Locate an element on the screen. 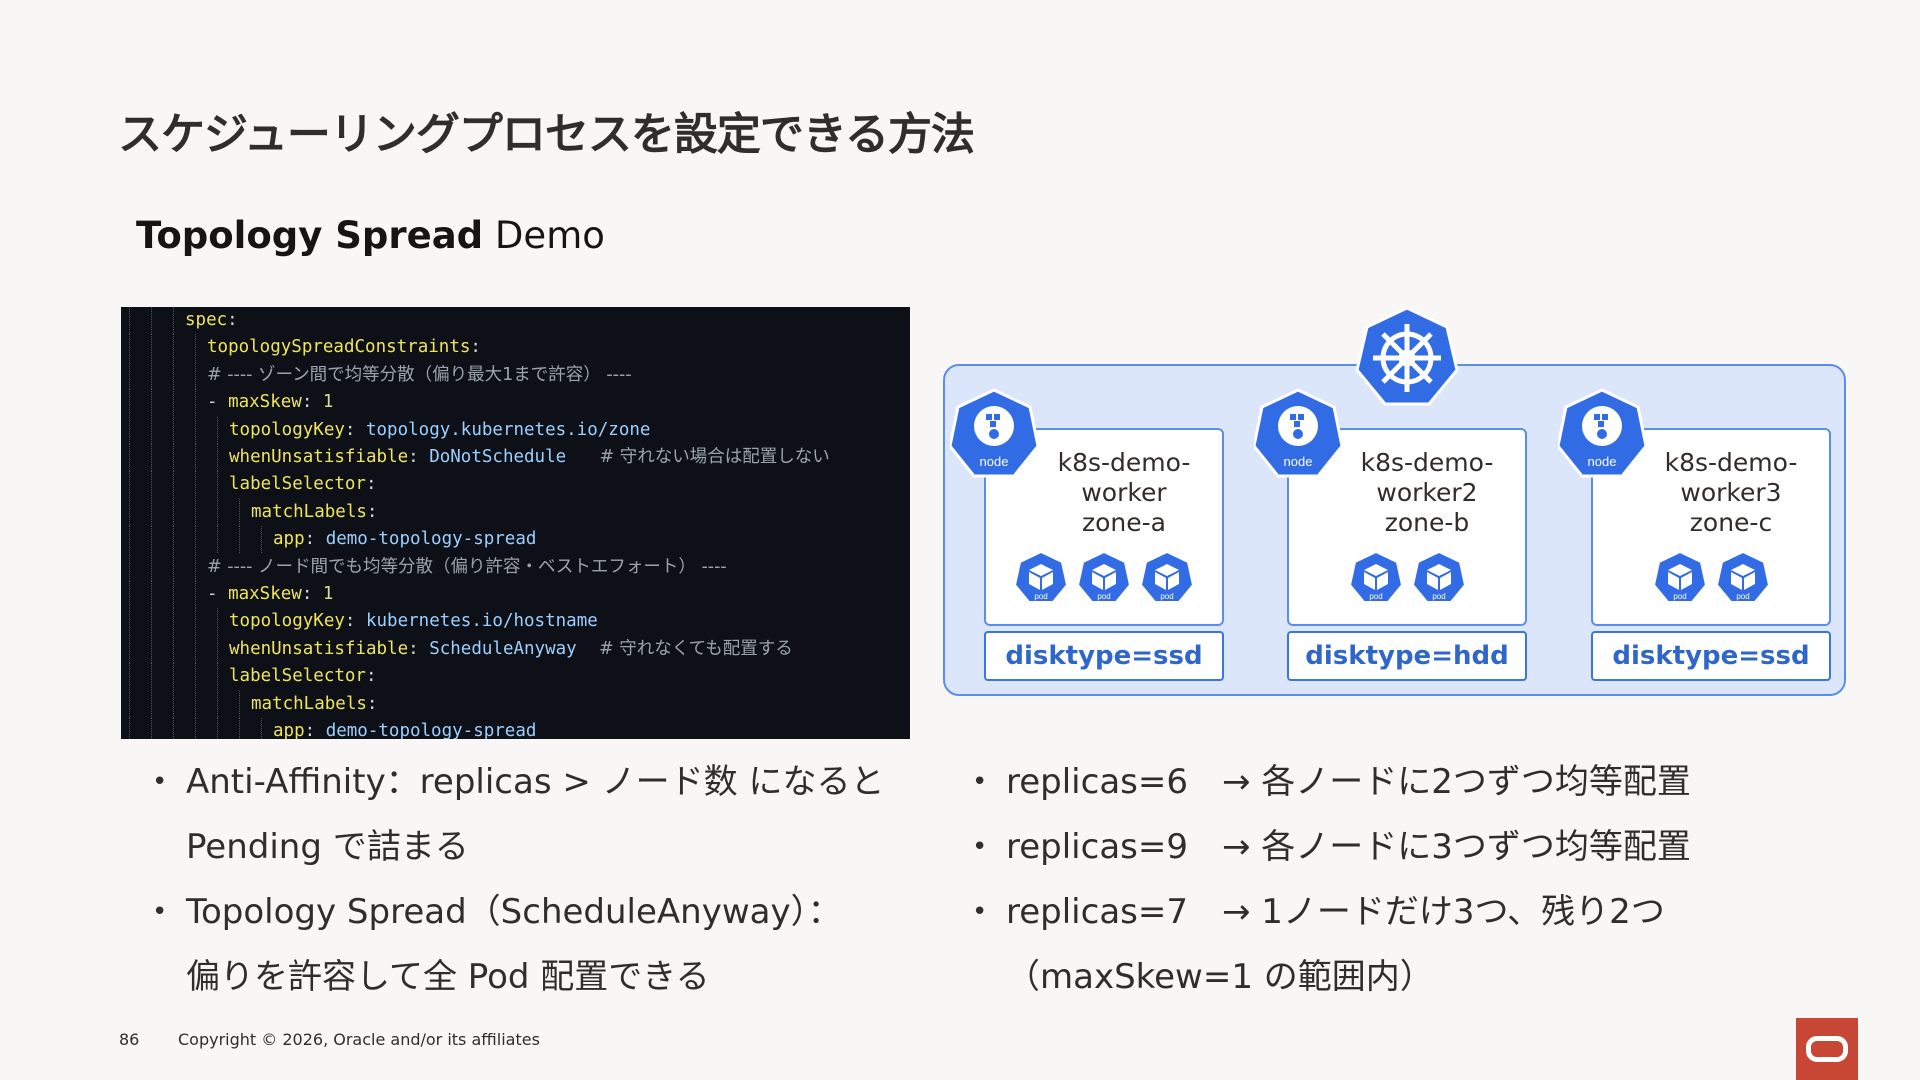  subtitle-bold: Topology Spread is located at coordinates (310, 235).